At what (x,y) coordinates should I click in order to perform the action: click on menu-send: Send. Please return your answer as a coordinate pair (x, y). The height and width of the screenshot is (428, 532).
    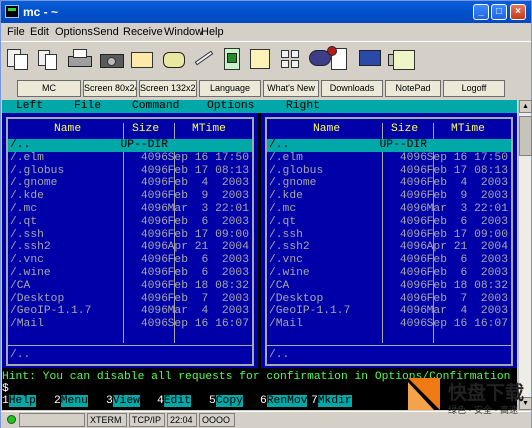
    Looking at the image, I should click on (106, 32).